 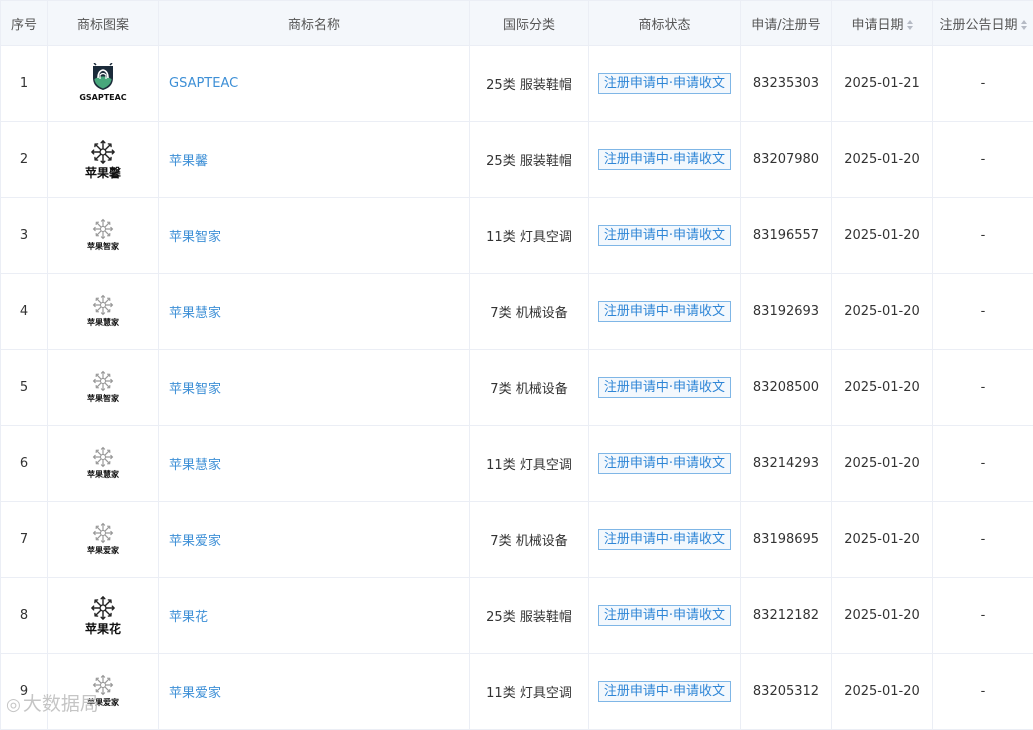 What do you see at coordinates (102, 98) in the screenshot?
I see `logo-text: GSAPTEAC` at bounding box center [102, 98].